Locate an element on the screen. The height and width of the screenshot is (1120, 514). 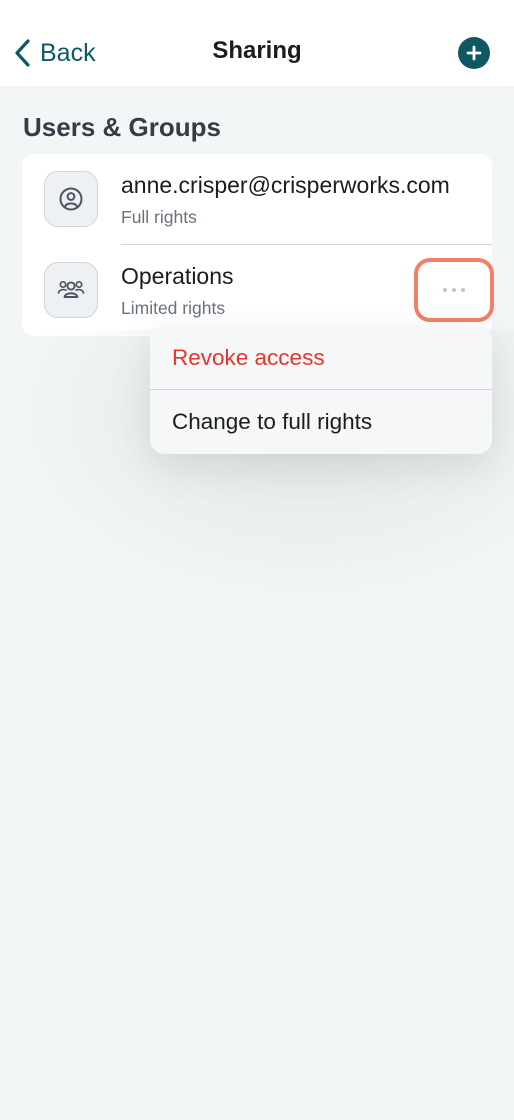
entry-rights: Limited rights is located at coordinates (173, 308).